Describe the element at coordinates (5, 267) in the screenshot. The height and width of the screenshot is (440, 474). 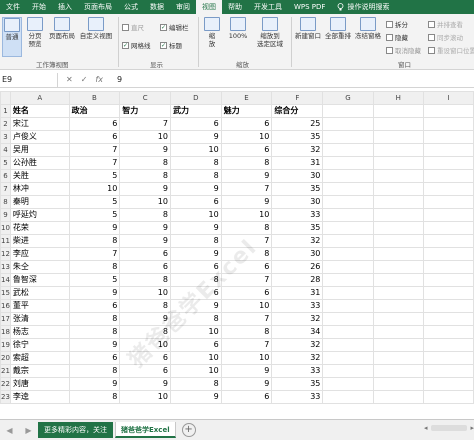
I see `row-number: 13` at that location.